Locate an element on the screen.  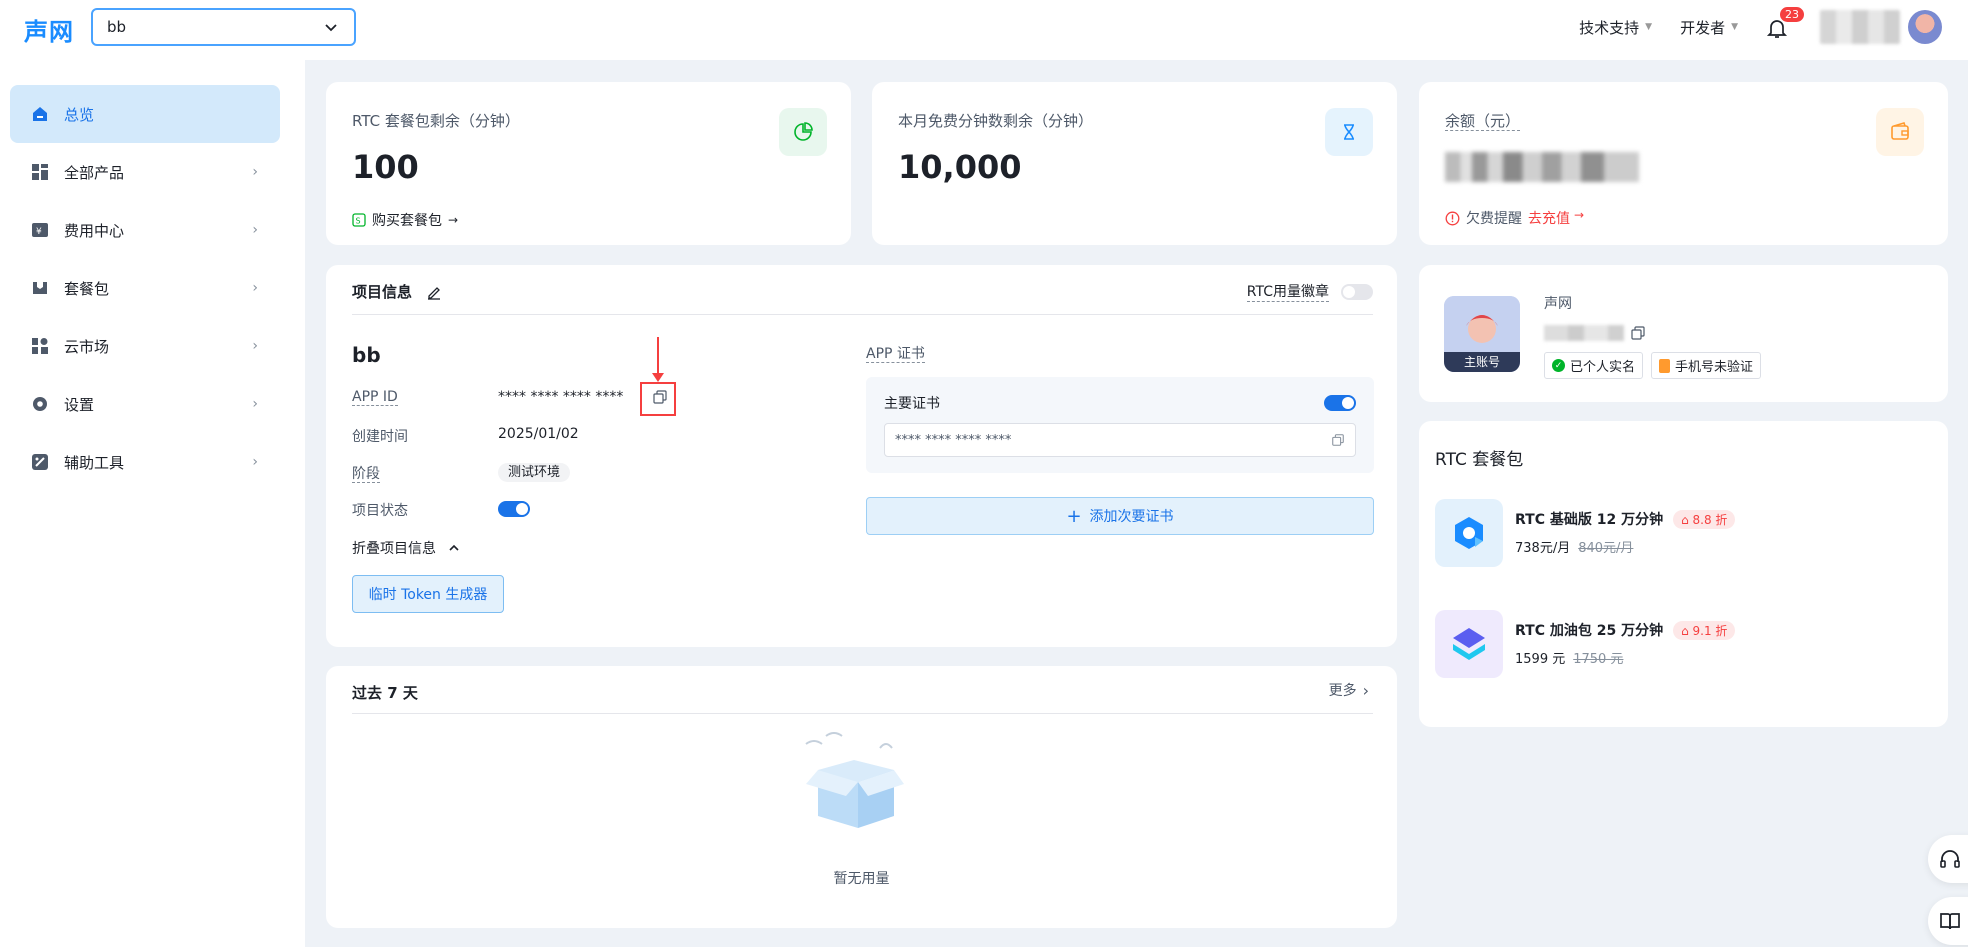
layers-icon is located at coordinates (1469, 644).